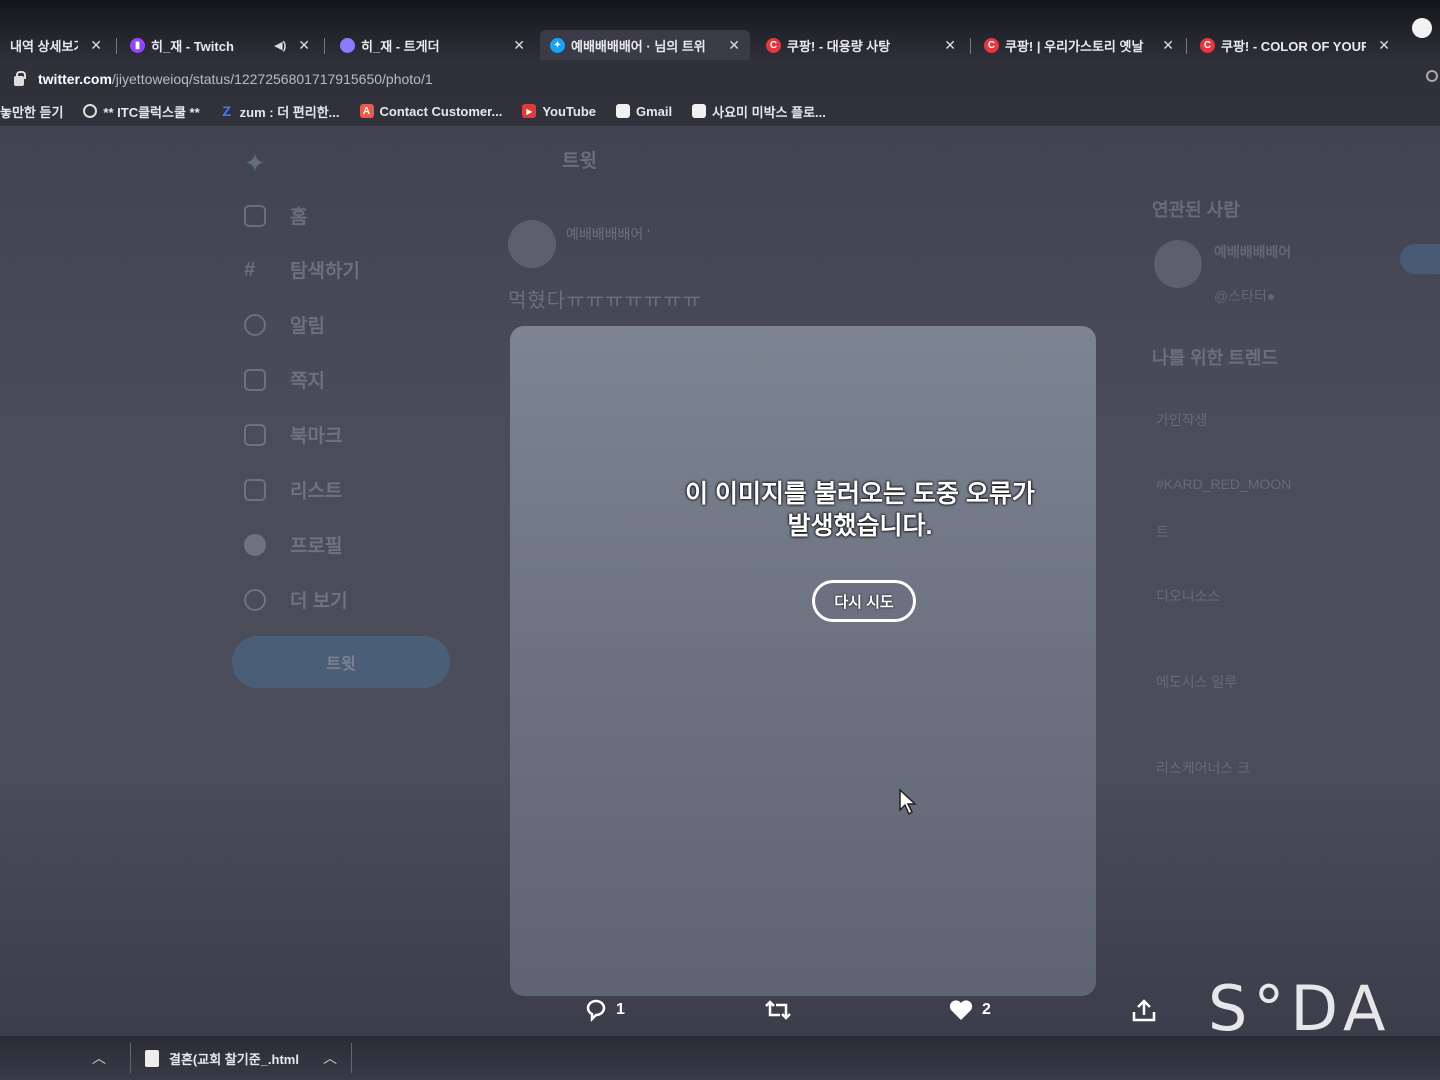 Image resolution: width=1440 pixels, height=1080 pixels. What do you see at coordinates (307, 326) in the screenshot?
I see `nav-label: 알림` at bounding box center [307, 326].